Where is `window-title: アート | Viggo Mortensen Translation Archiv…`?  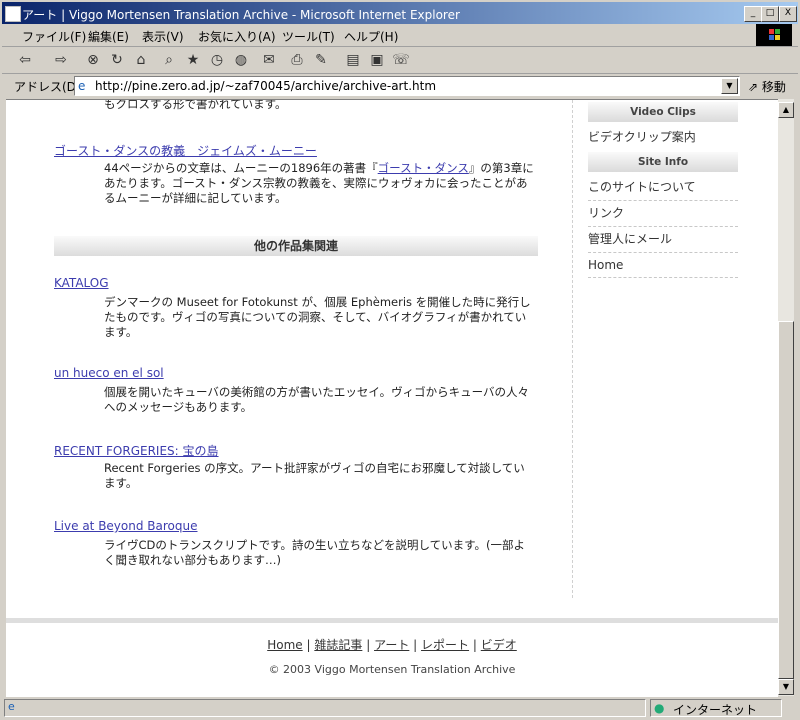
window-title: アート | Viggo Mortensen Translation Archiv… is located at coordinates (241, 15).